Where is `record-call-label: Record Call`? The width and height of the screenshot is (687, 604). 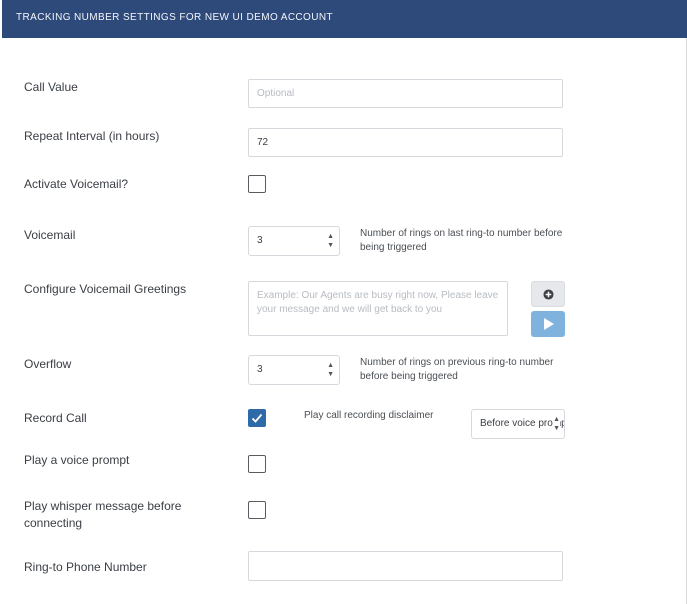
record-call-label: Record Call is located at coordinates (55, 418).